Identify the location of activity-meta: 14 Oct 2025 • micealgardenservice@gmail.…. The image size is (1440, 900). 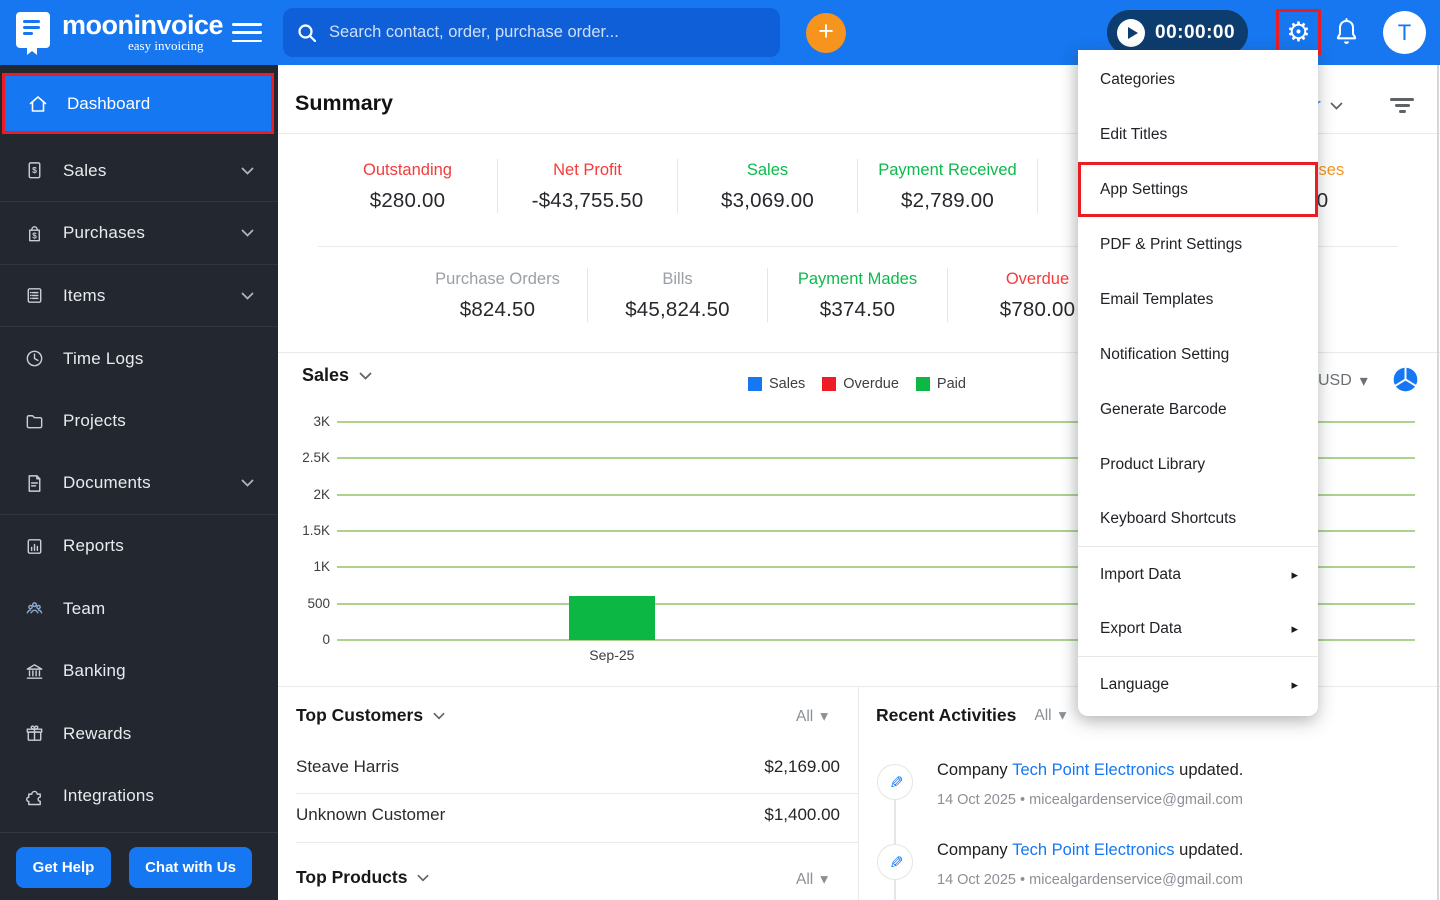
(1090, 800).